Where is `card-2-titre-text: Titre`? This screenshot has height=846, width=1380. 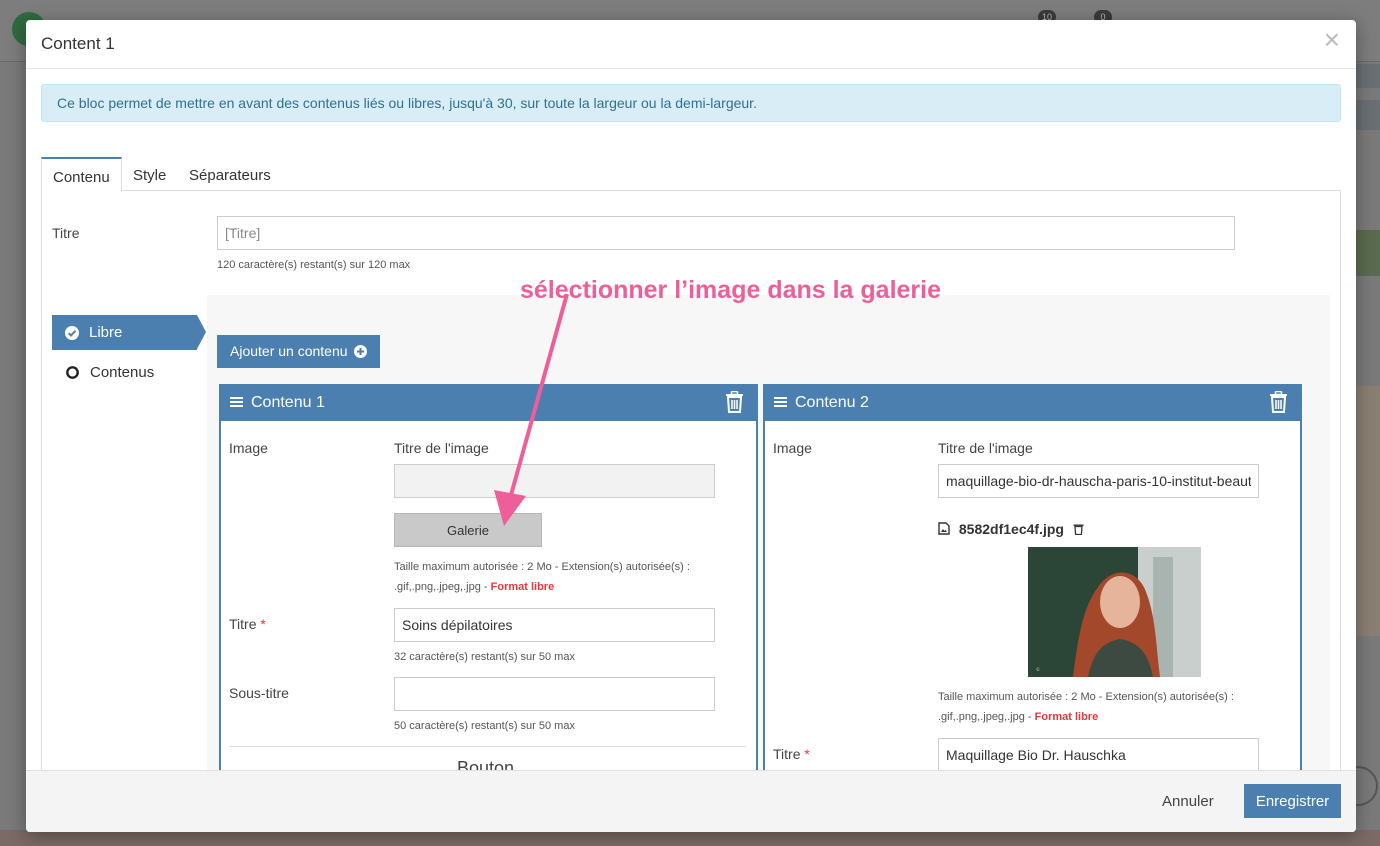
card-2-titre-text: Titre is located at coordinates (787, 754).